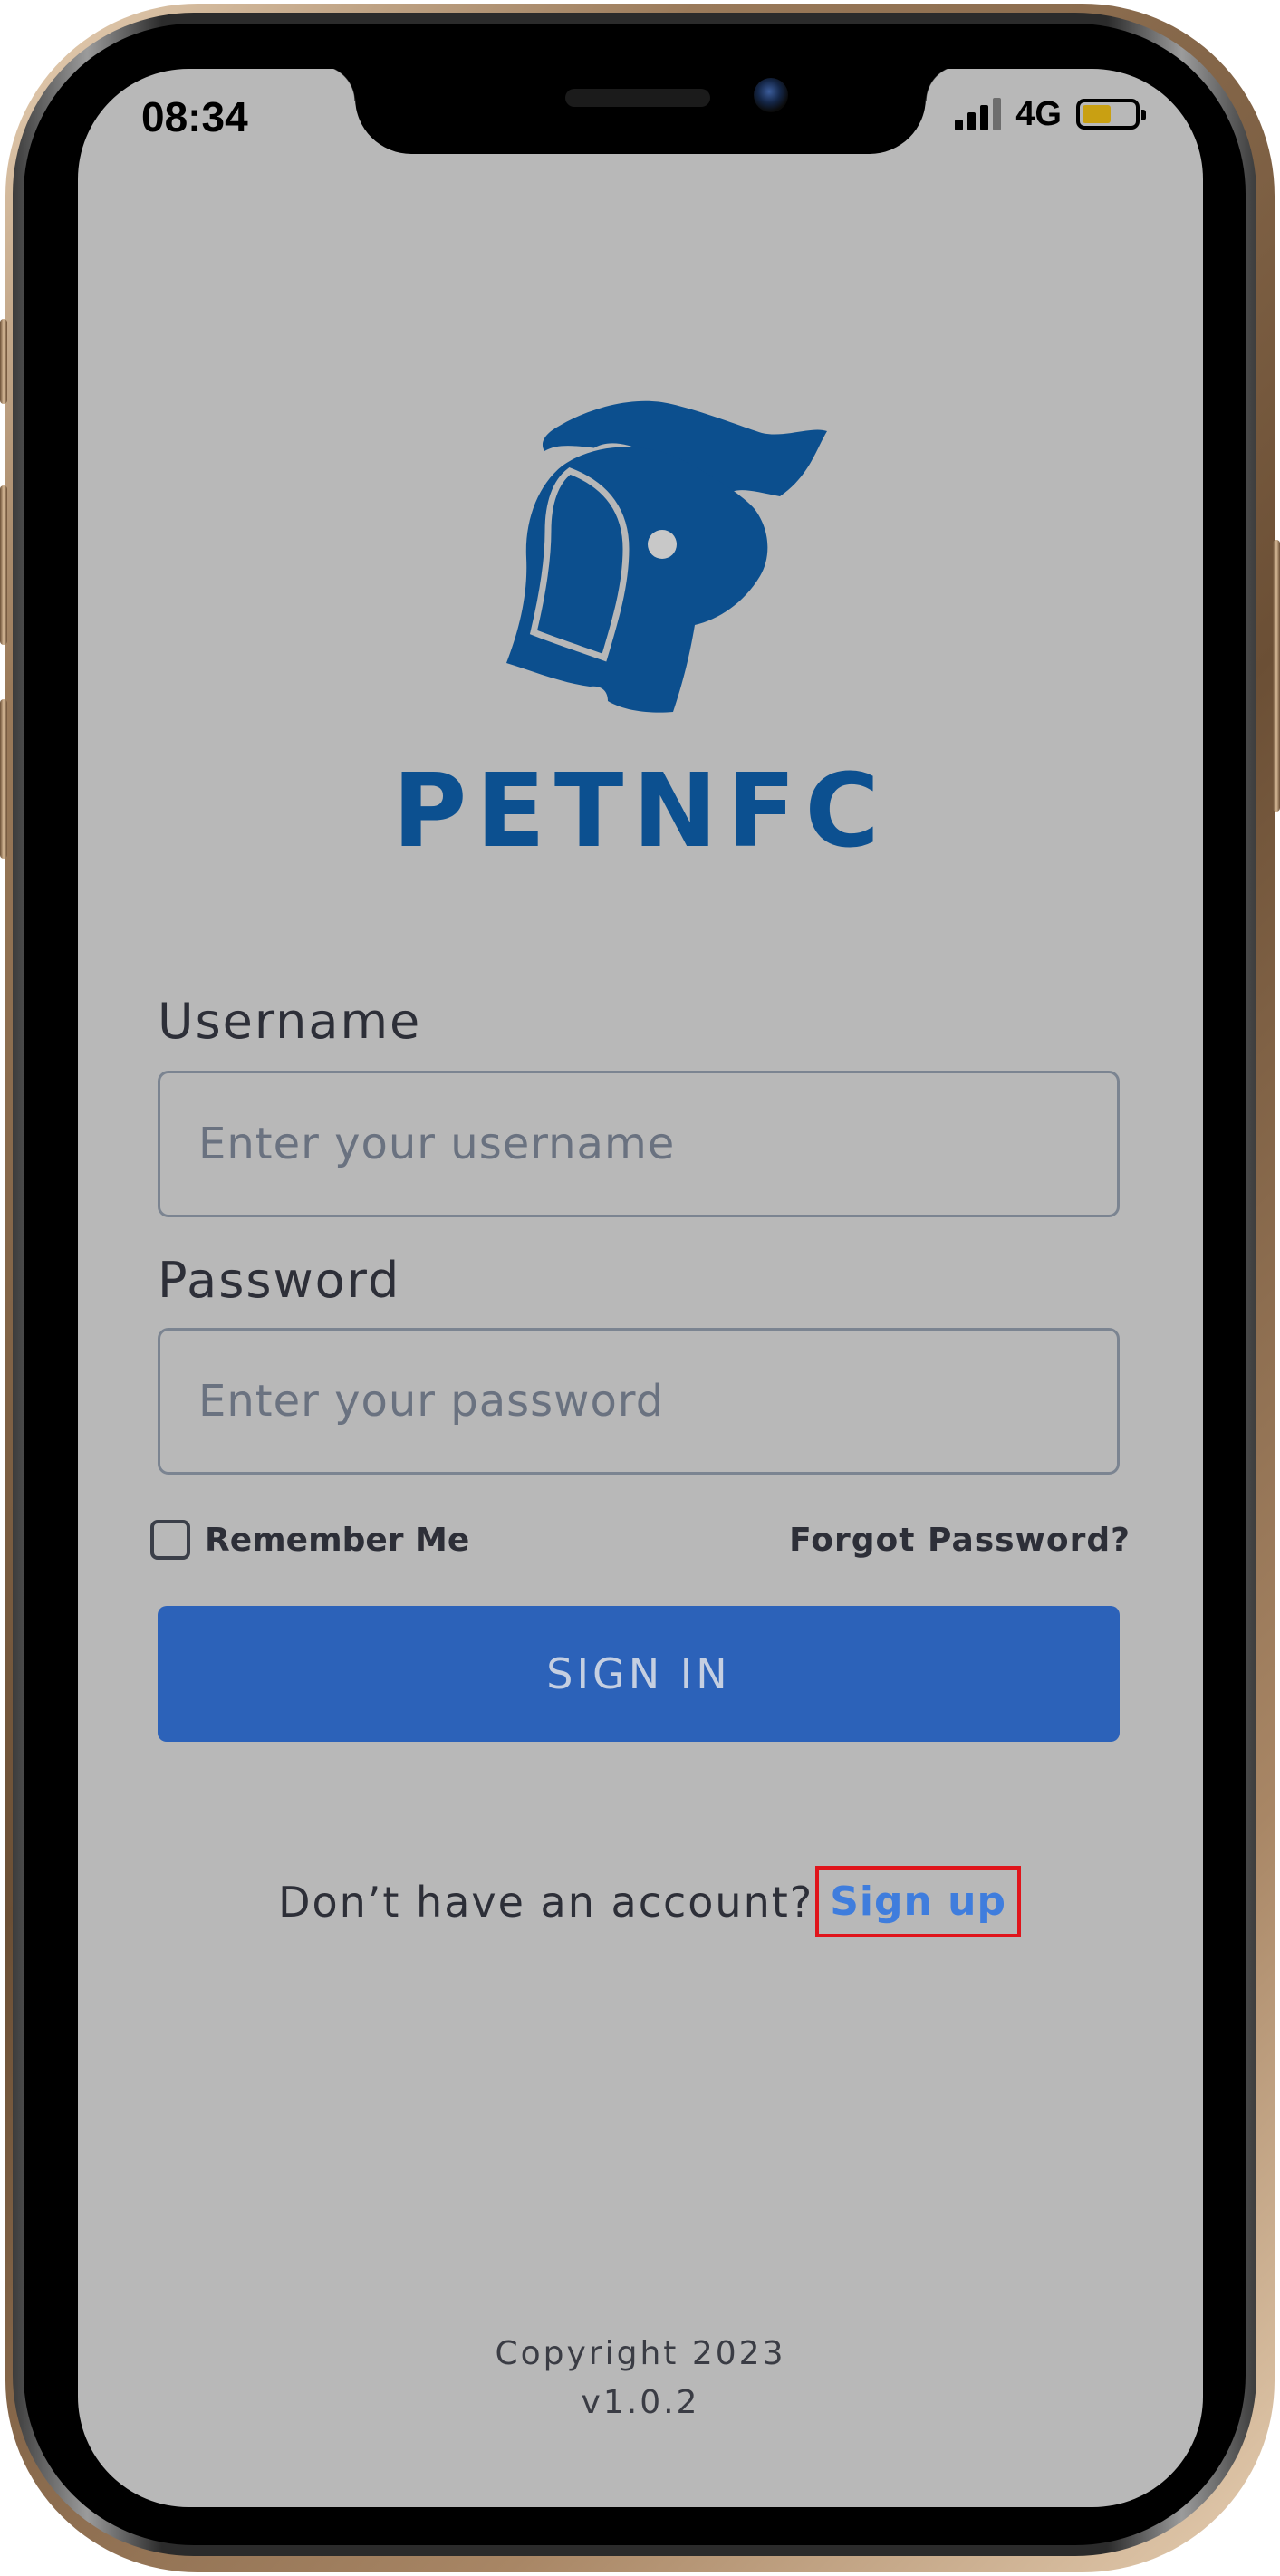  What do you see at coordinates (640, 811) in the screenshot?
I see `brand-title: PETNFC` at bounding box center [640, 811].